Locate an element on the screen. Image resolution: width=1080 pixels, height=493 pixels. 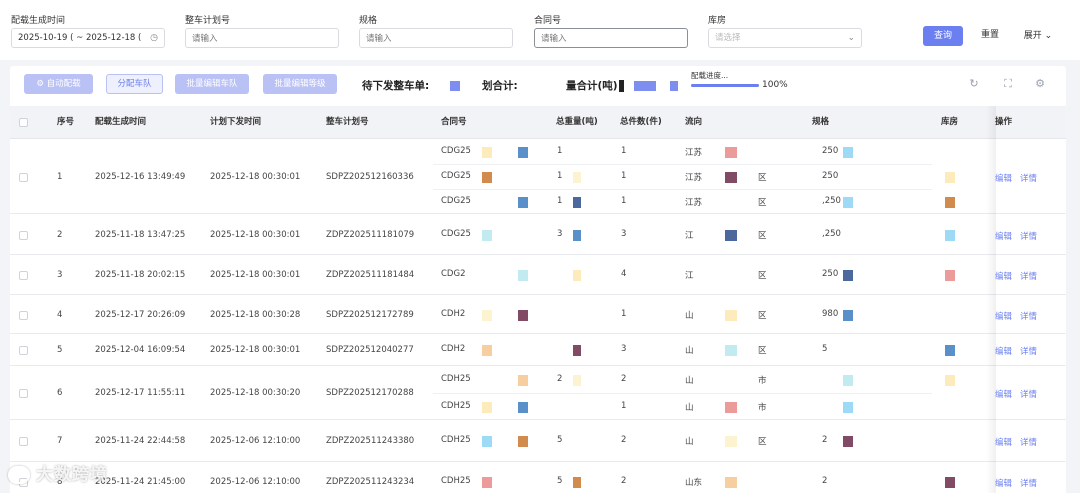
search-button: 查询 is located at coordinates (943, 36).